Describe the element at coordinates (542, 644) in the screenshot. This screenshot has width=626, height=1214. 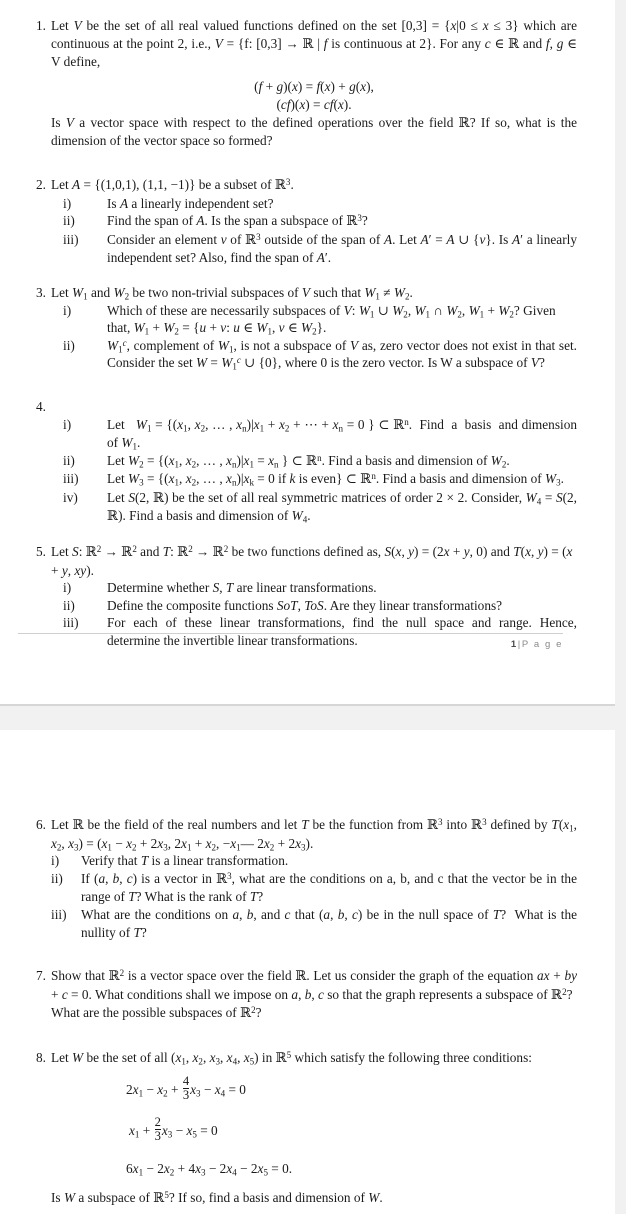
I see `footer-page-word: P a g e` at that location.